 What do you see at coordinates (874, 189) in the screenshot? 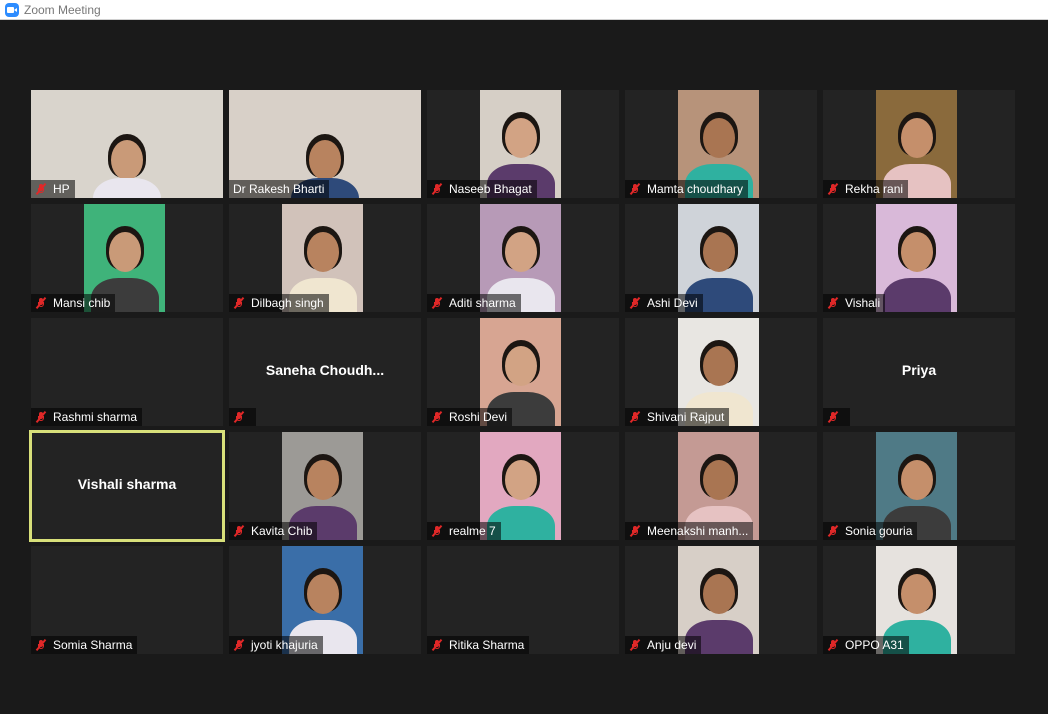
I see `participant-name: Rekha rani` at bounding box center [874, 189].